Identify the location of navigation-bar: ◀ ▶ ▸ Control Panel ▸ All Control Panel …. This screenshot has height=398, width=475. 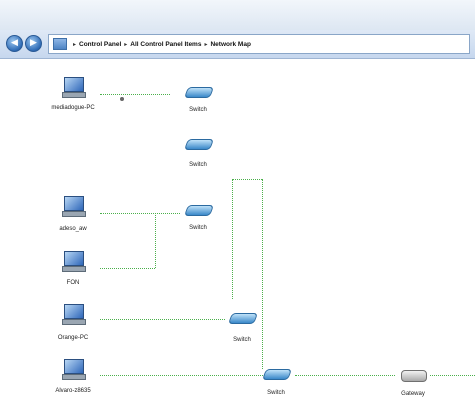
(237, 44).